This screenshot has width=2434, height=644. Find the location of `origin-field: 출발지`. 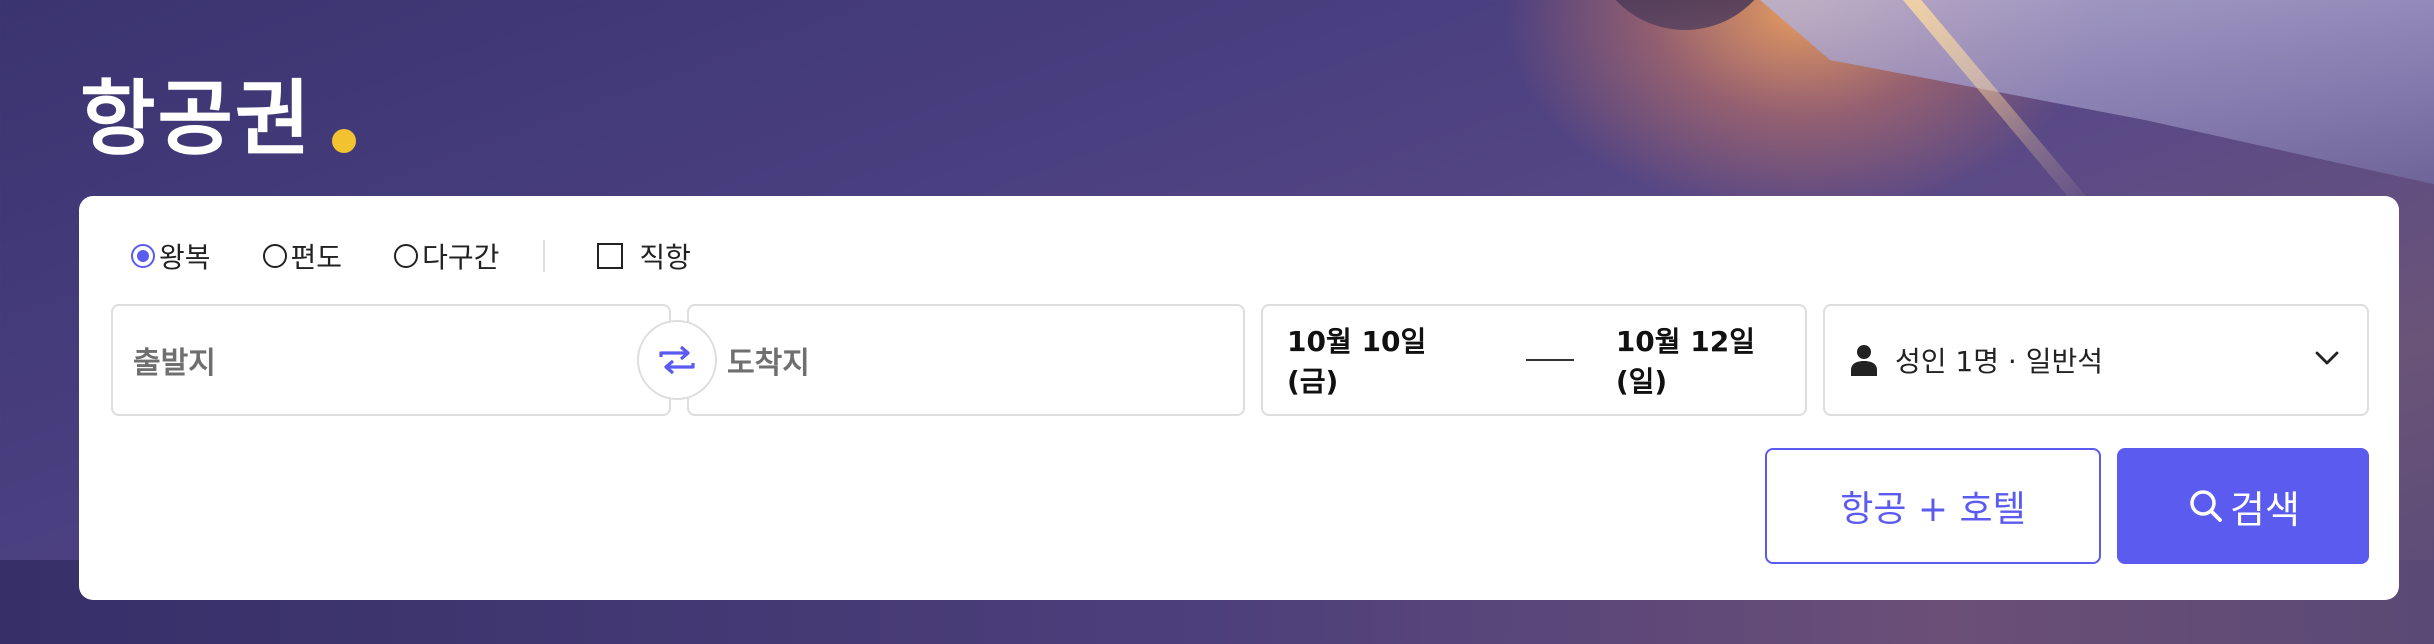

origin-field: 출발지 is located at coordinates (391, 360).